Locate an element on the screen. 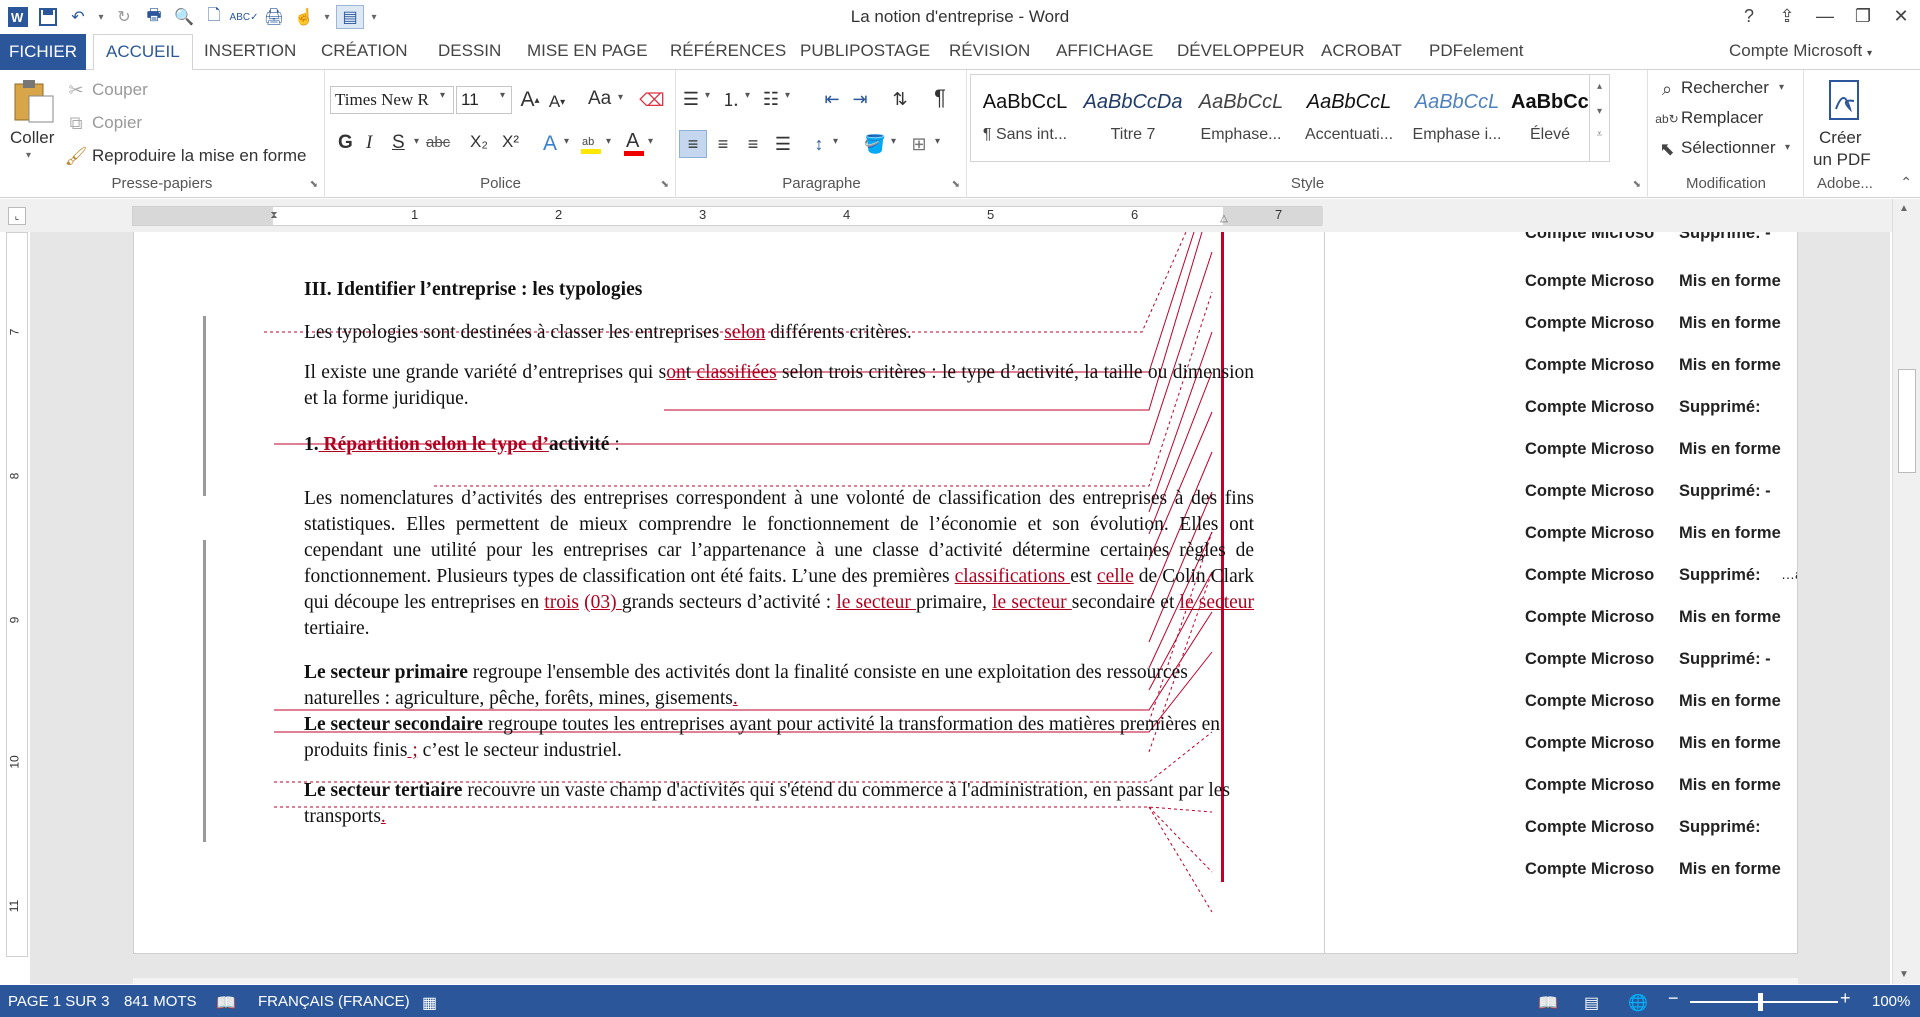  numbering-dropdown-icon: ▾ is located at coordinates (747, 95).